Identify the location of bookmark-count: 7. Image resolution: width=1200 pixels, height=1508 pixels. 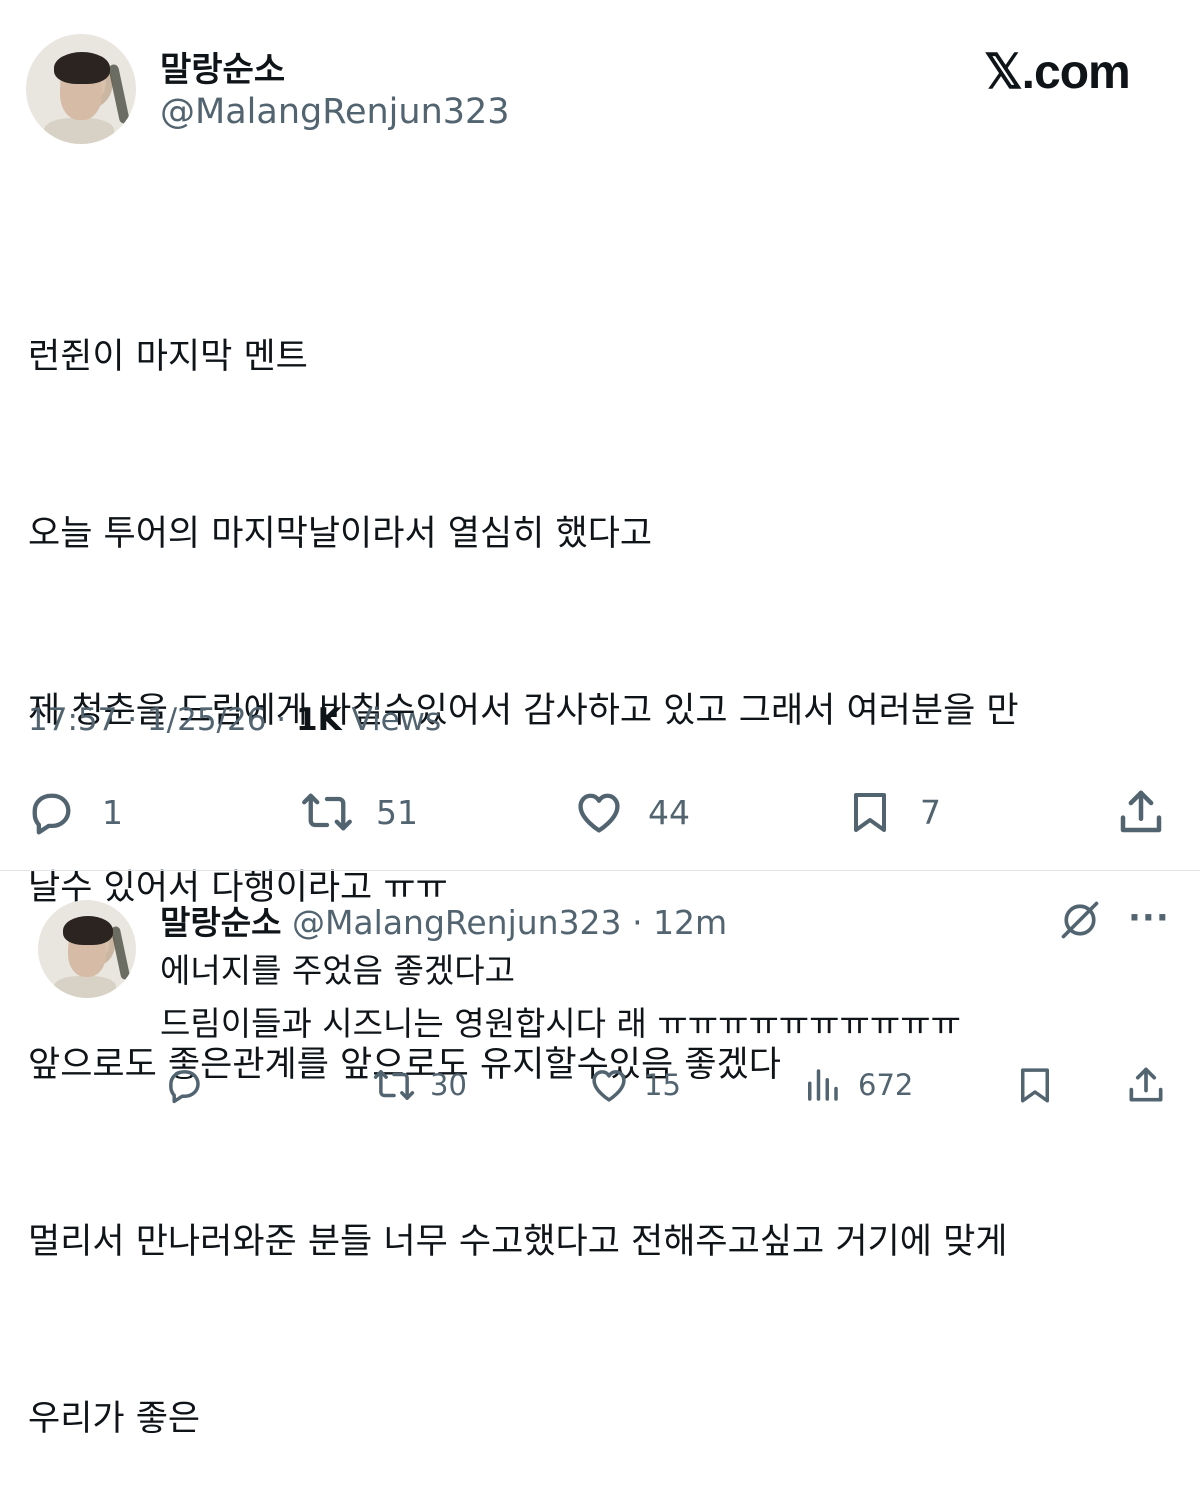
(930, 812).